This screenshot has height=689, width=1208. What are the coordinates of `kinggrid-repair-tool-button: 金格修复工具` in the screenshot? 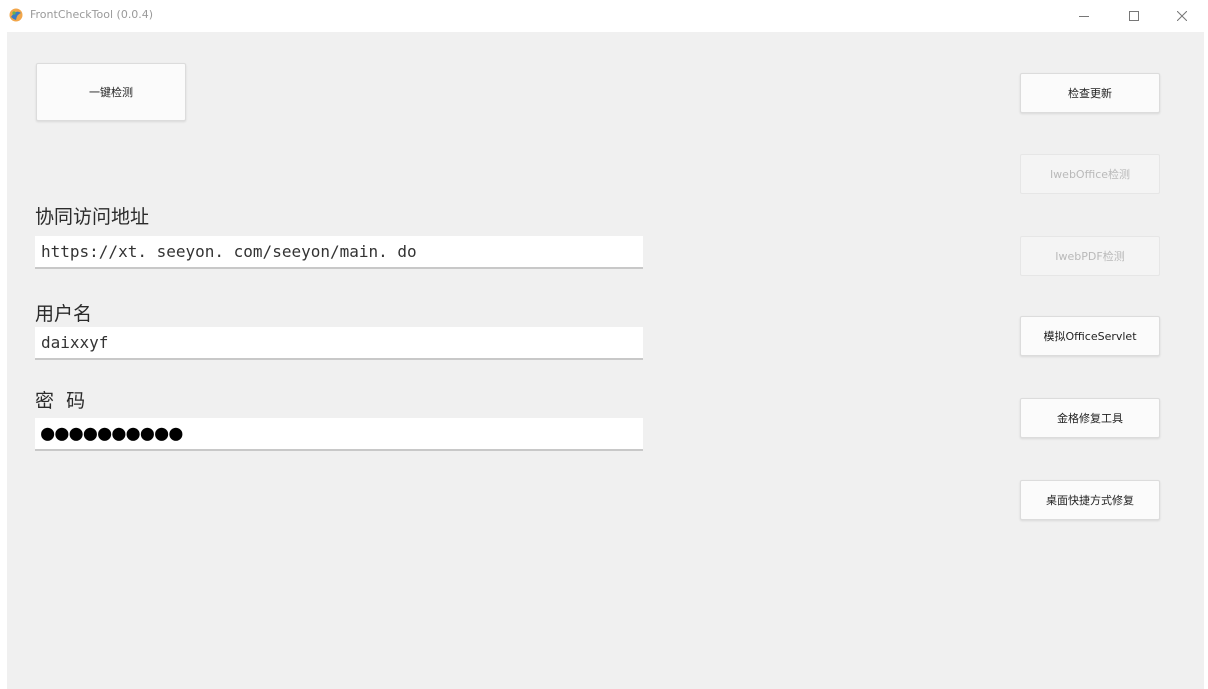 It's located at (1090, 418).